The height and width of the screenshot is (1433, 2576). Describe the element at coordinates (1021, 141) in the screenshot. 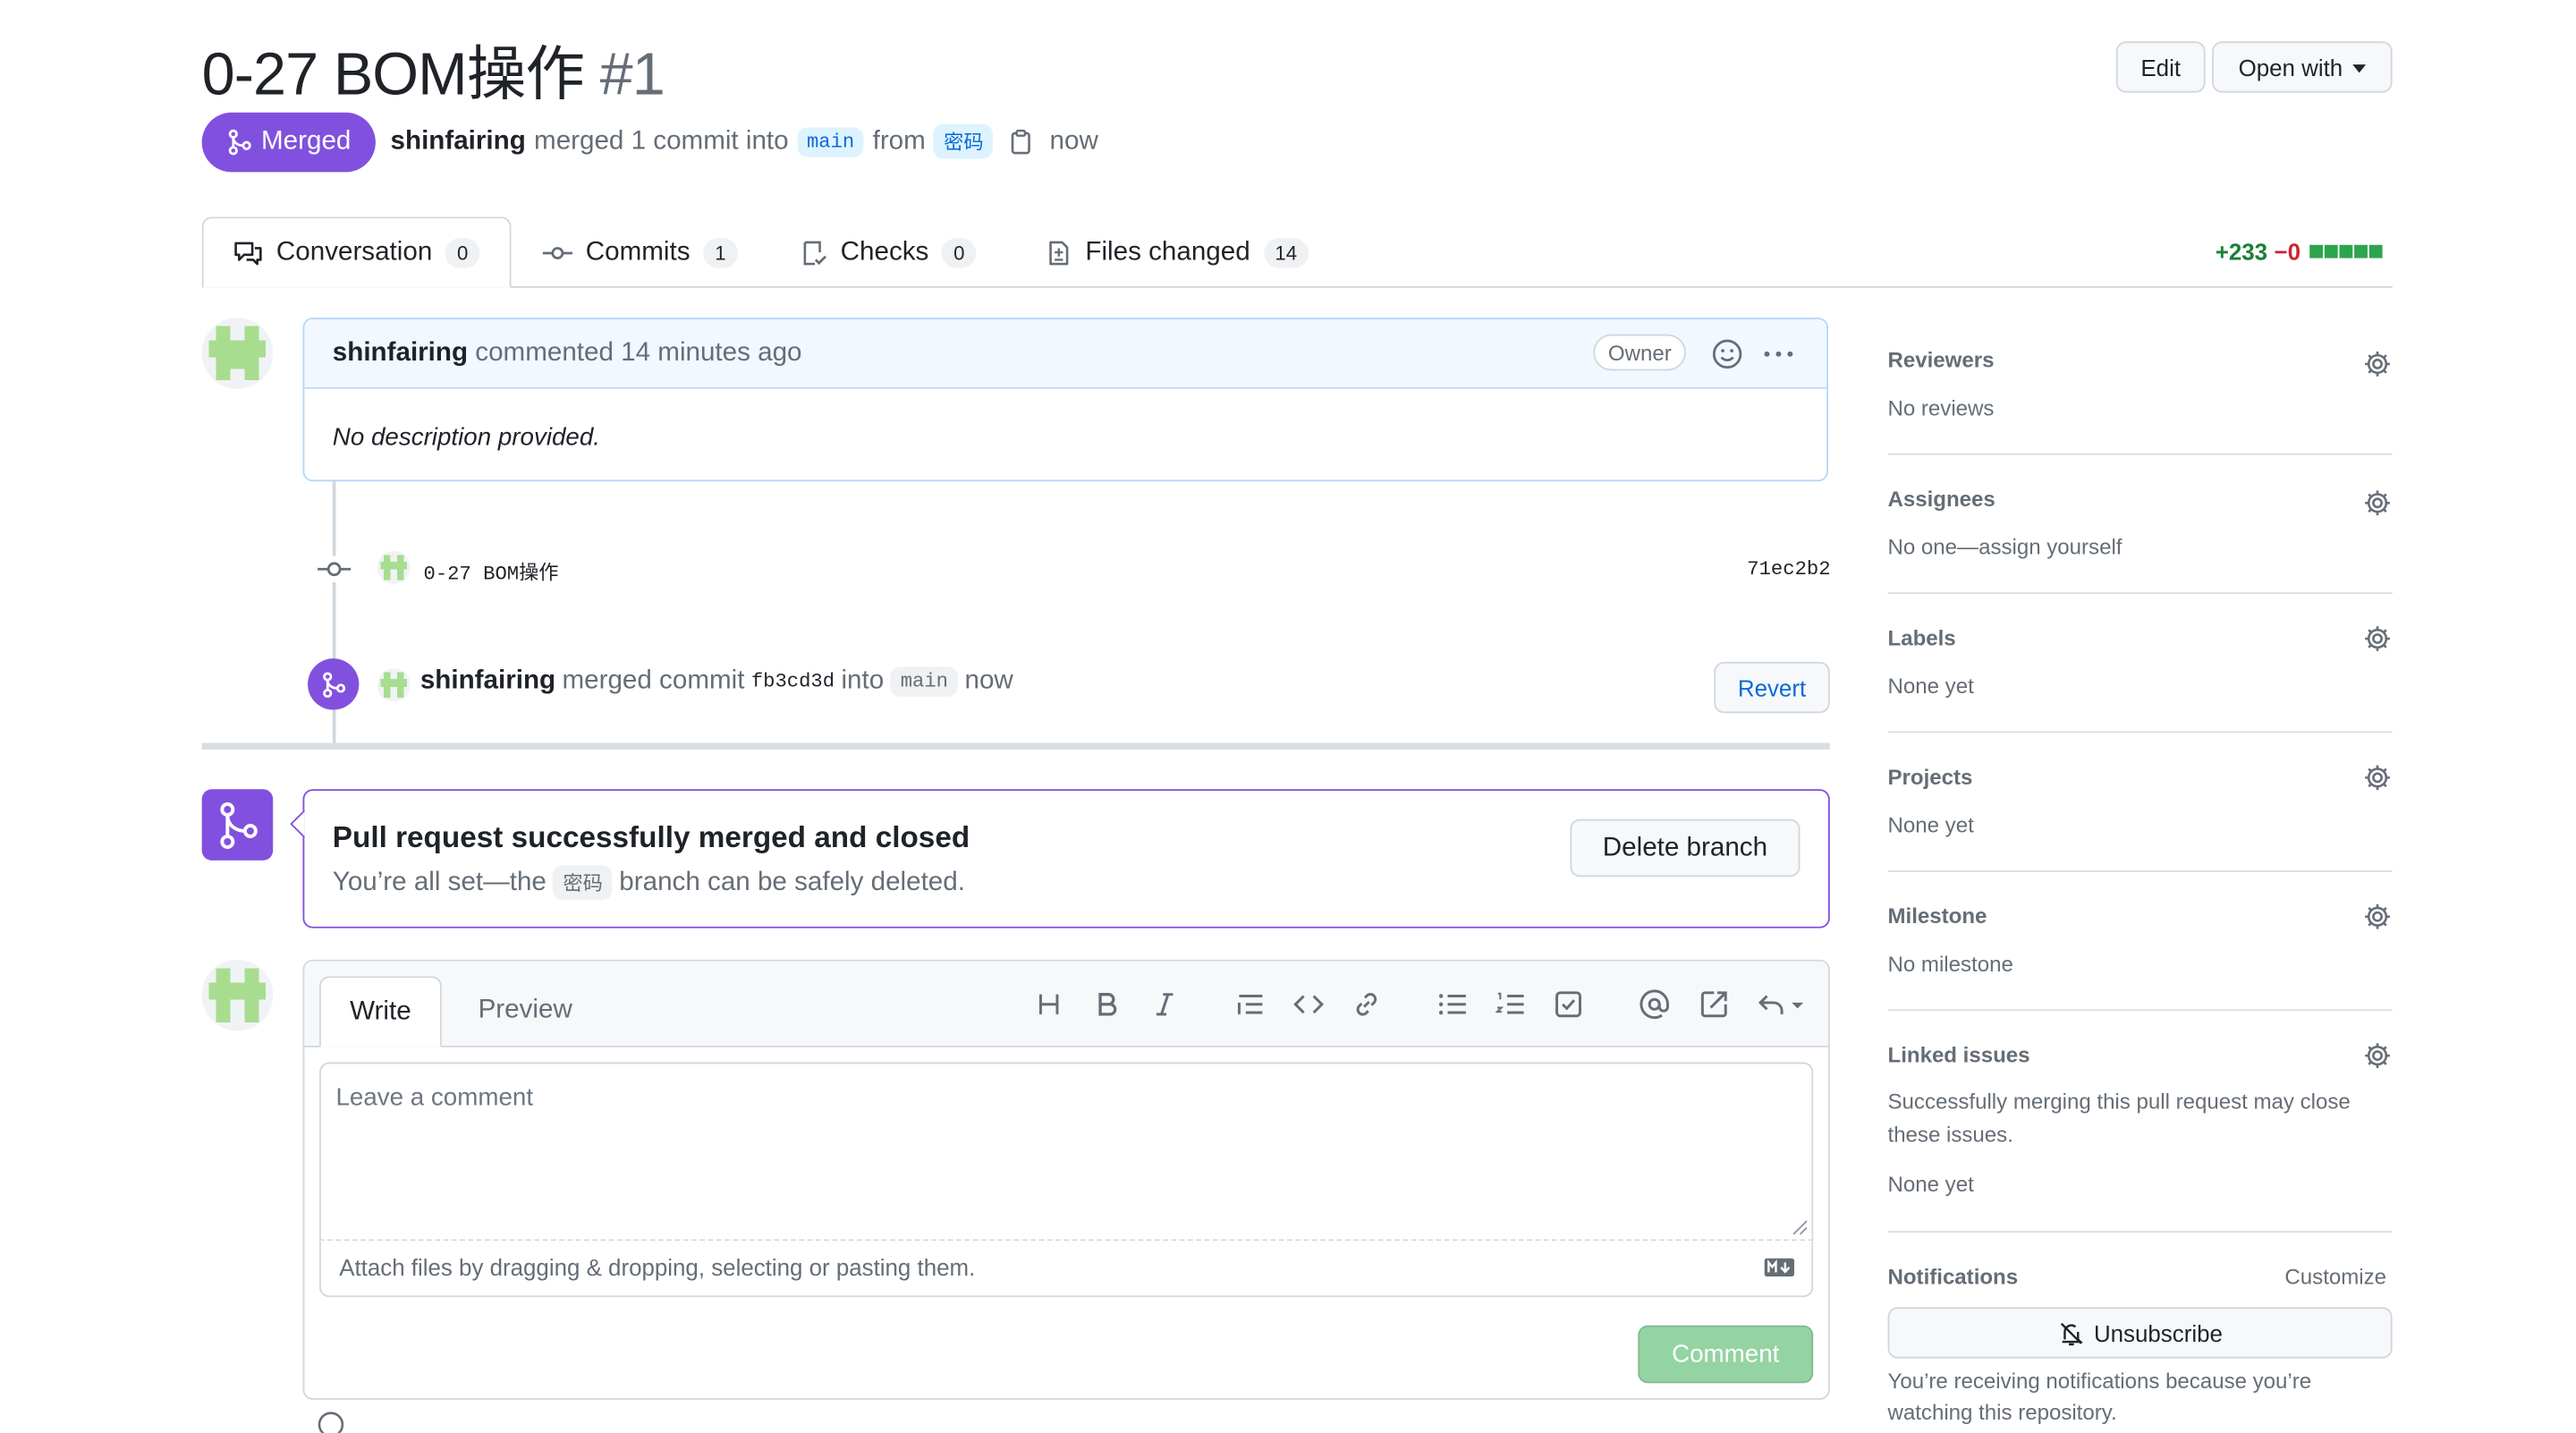

I see `copy-icon` at that location.